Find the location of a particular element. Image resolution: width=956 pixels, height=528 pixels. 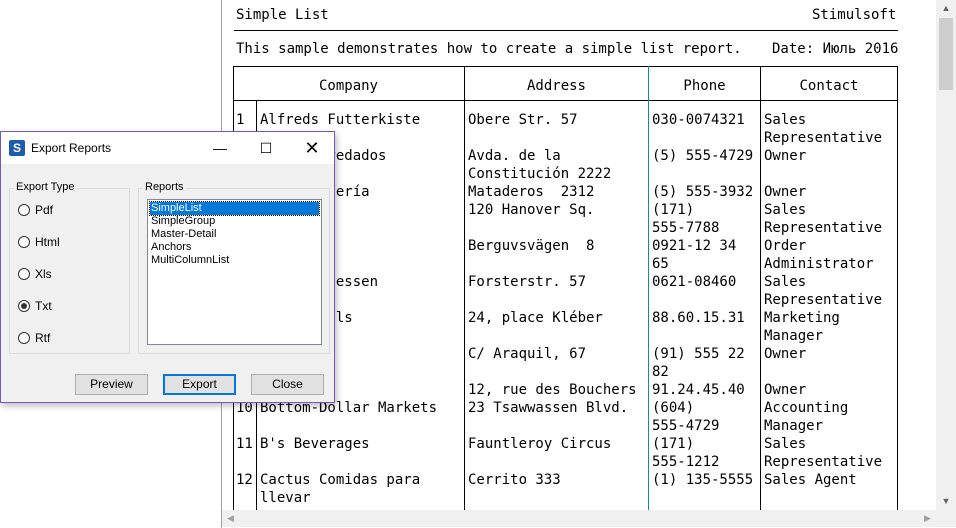

cell-phone: 0621-08460 is located at coordinates (694, 282).